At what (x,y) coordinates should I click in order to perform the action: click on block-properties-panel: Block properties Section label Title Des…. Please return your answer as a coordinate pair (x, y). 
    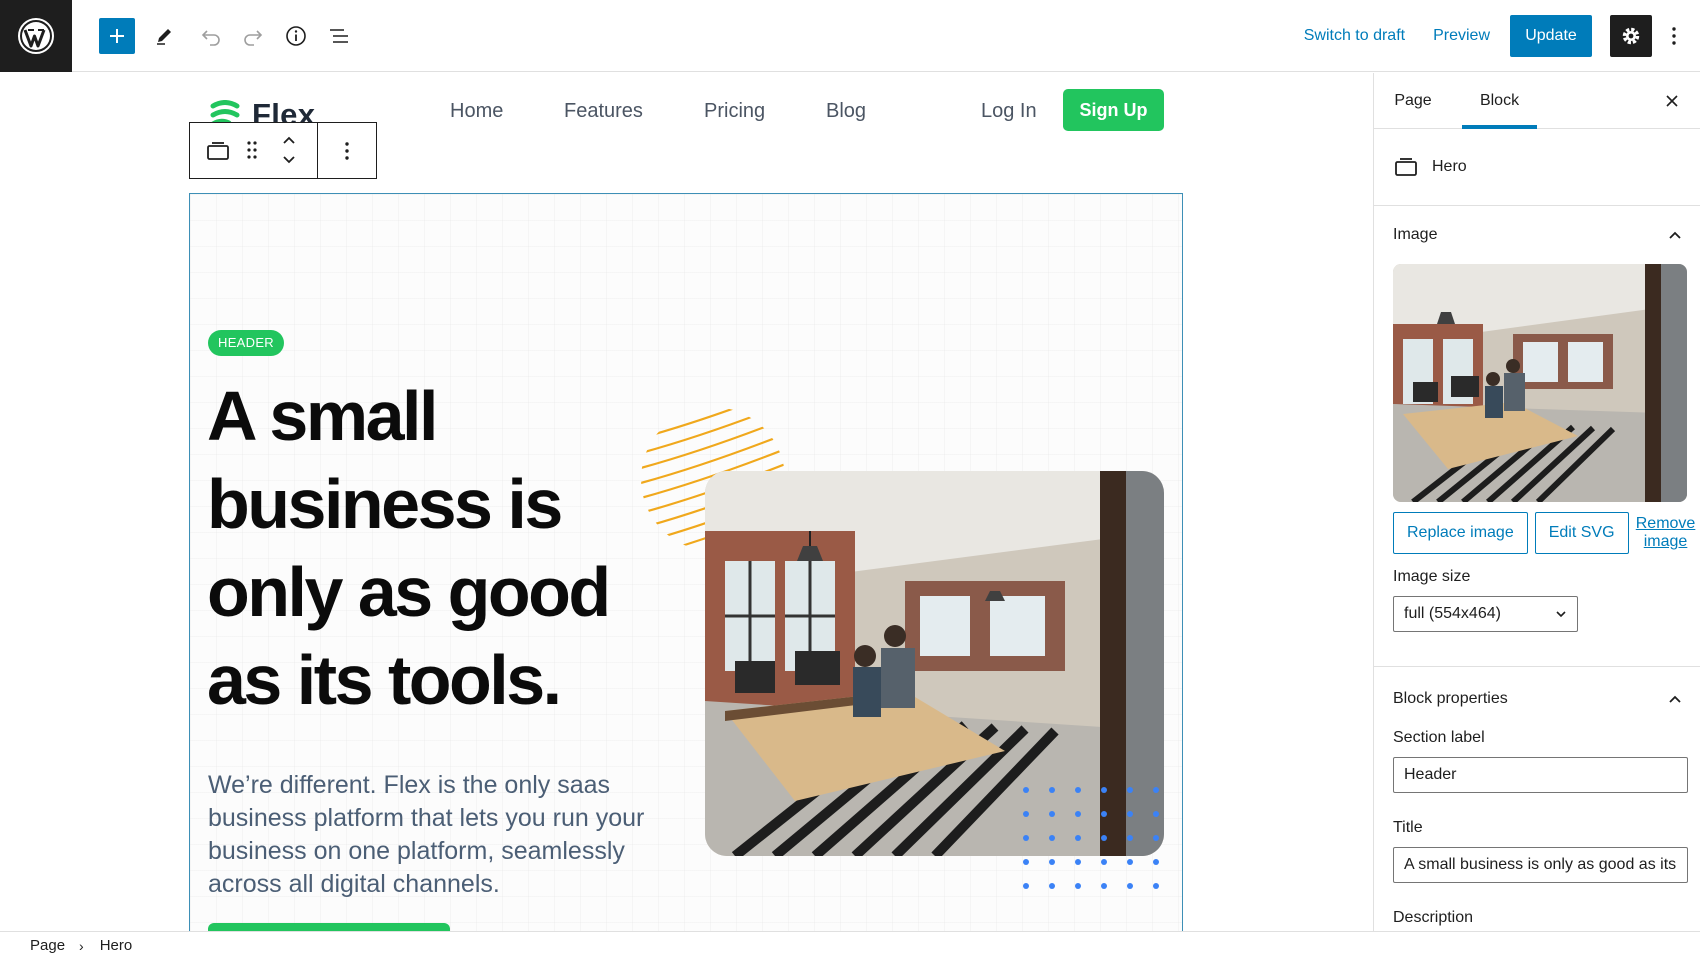
    Looking at the image, I should click on (1537, 798).